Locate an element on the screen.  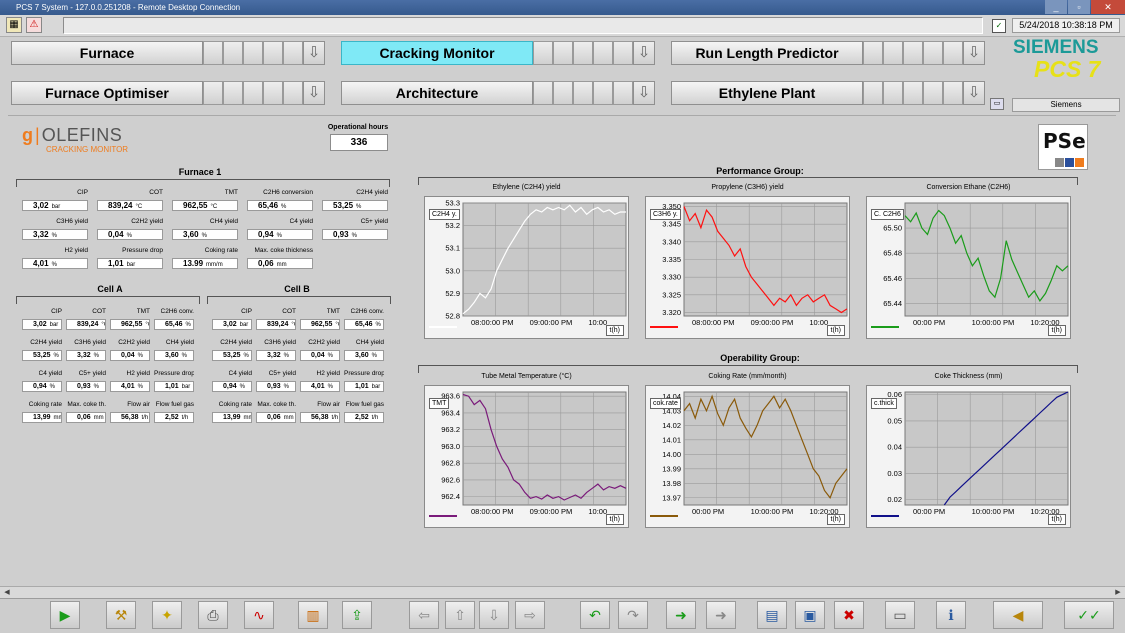
kpi-label: COT is located at coordinates (99, 311).